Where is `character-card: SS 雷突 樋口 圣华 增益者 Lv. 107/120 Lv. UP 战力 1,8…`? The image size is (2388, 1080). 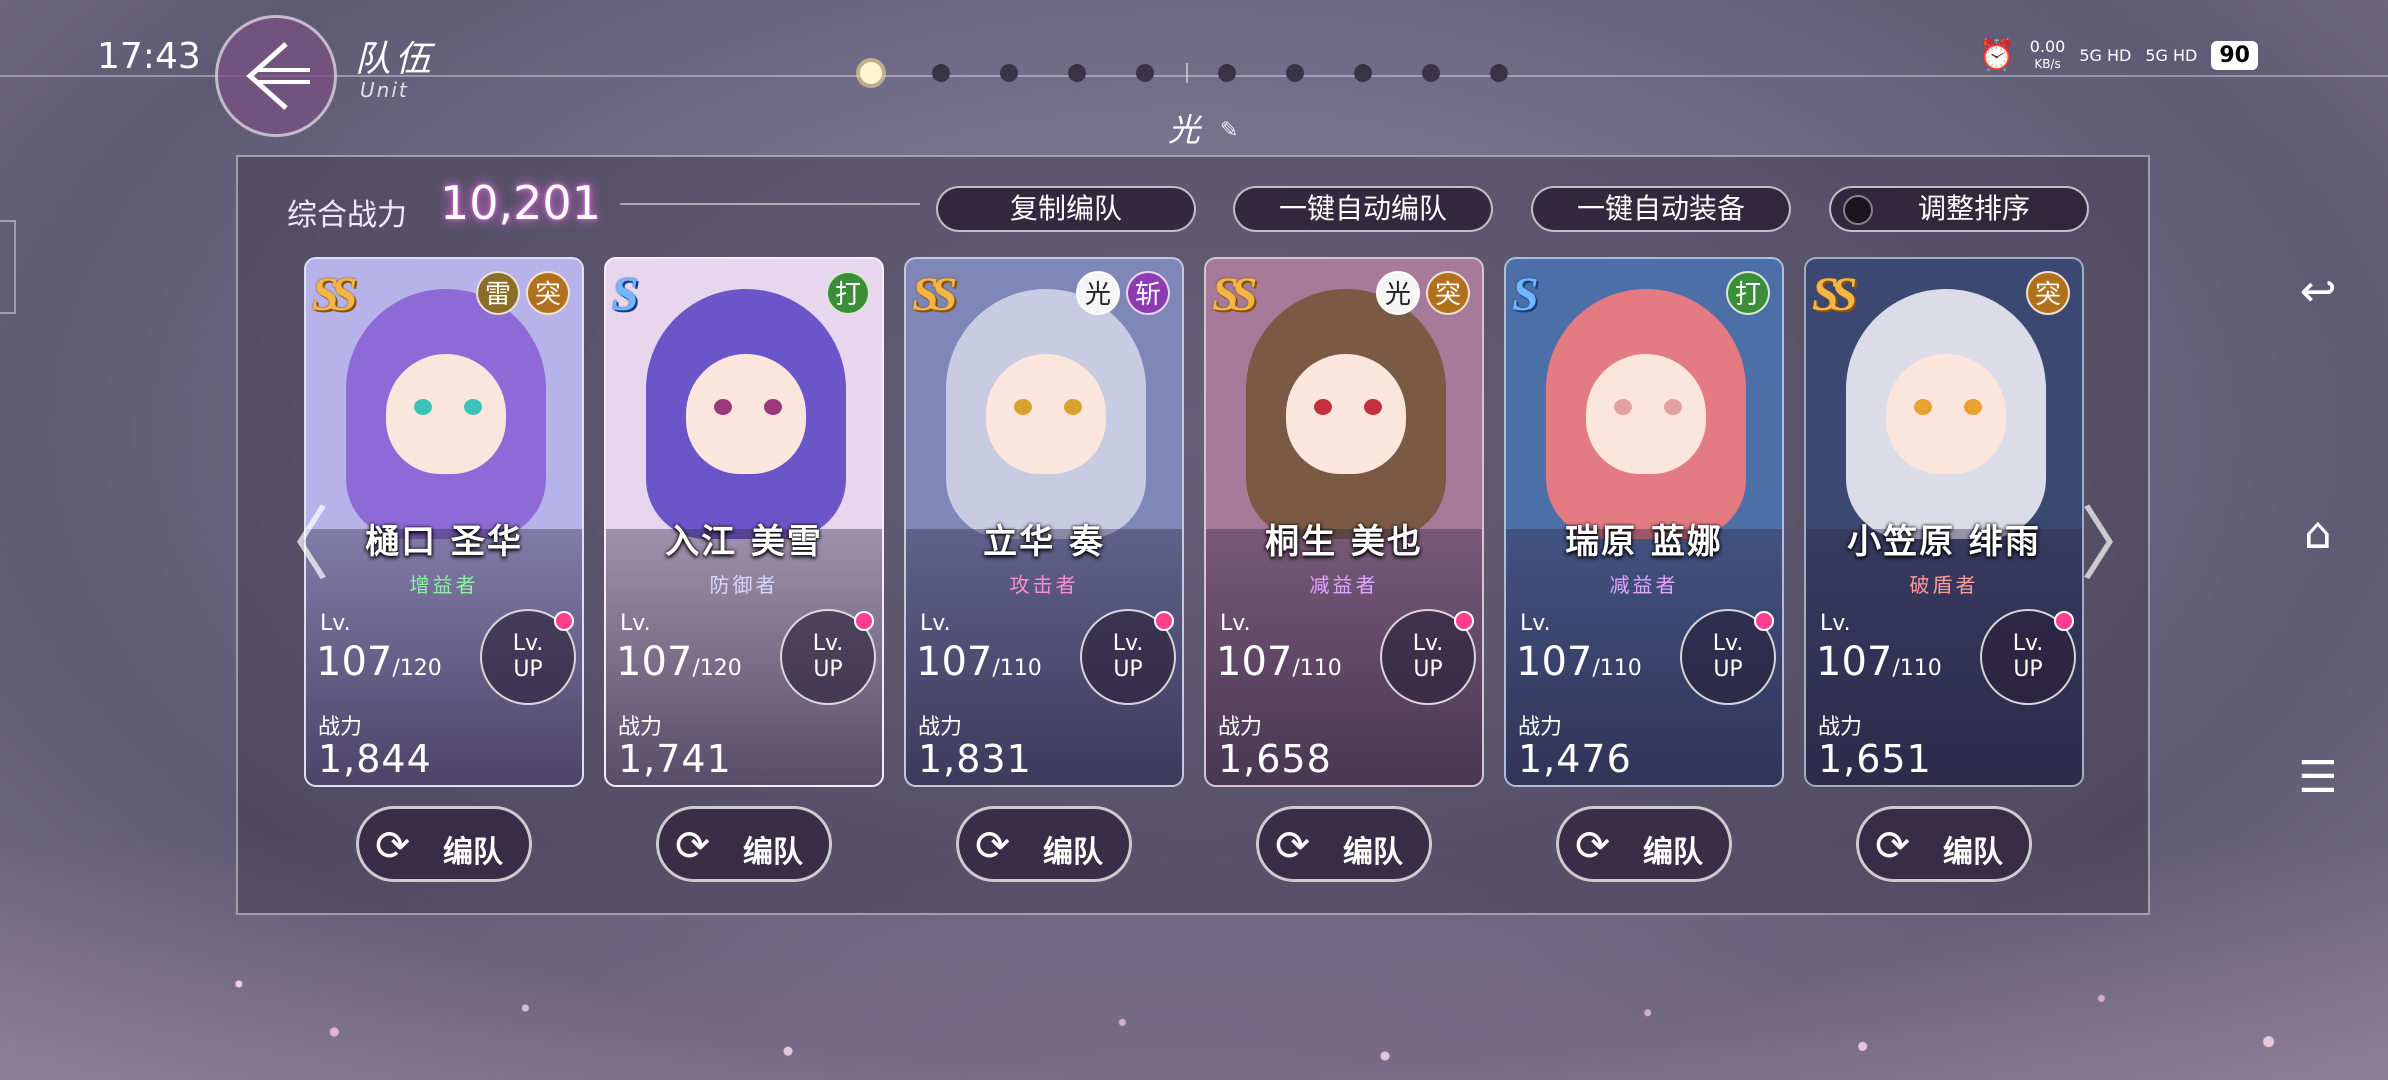 character-card: SS 雷突 樋口 圣华 增益者 Lv. 107/120 Lv. UP 战力 1,8… is located at coordinates (444, 522).